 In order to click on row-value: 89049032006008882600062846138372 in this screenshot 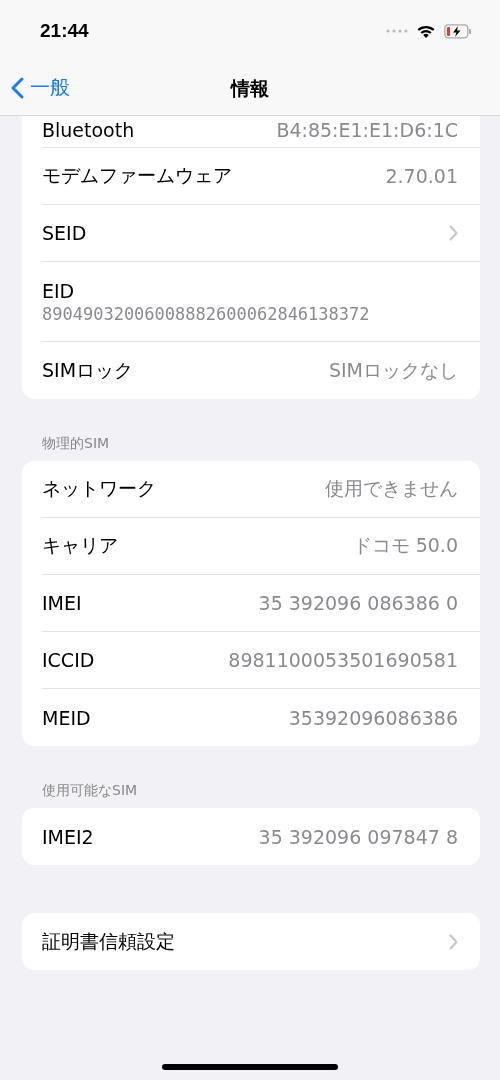, I will do `click(206, 313)`.